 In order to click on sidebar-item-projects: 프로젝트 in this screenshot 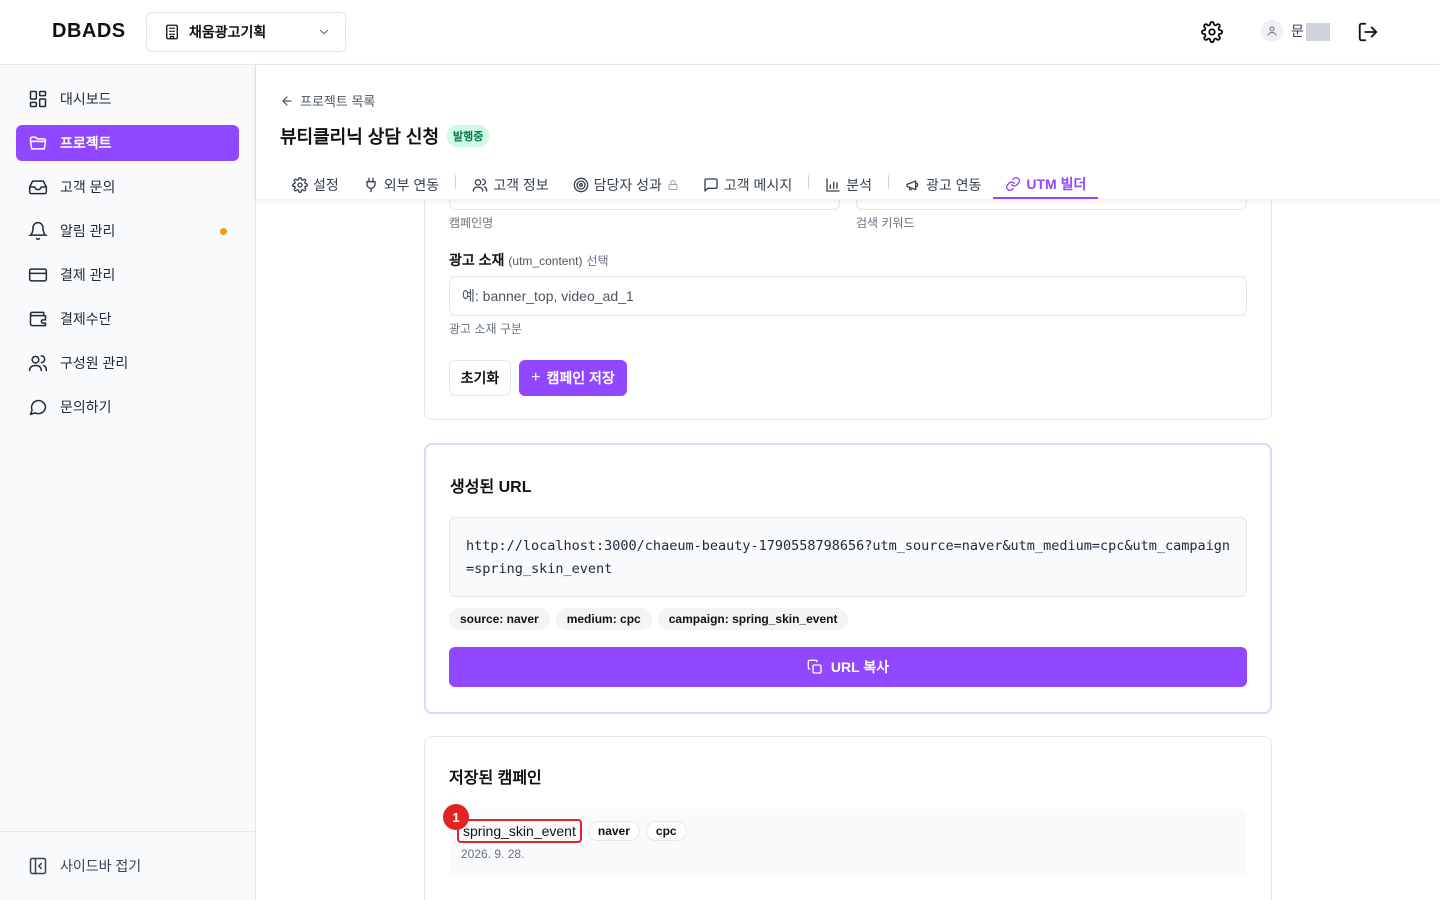, I will do `click(127, 143)`.